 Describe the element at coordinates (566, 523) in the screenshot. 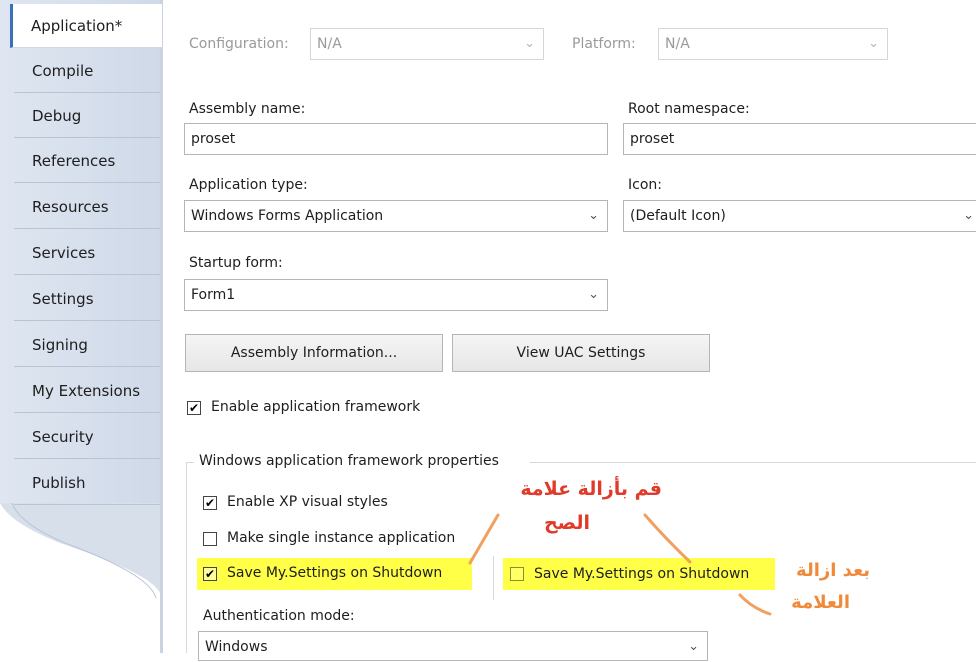

I see `annotation-remove-check-2: الصح` at that location.